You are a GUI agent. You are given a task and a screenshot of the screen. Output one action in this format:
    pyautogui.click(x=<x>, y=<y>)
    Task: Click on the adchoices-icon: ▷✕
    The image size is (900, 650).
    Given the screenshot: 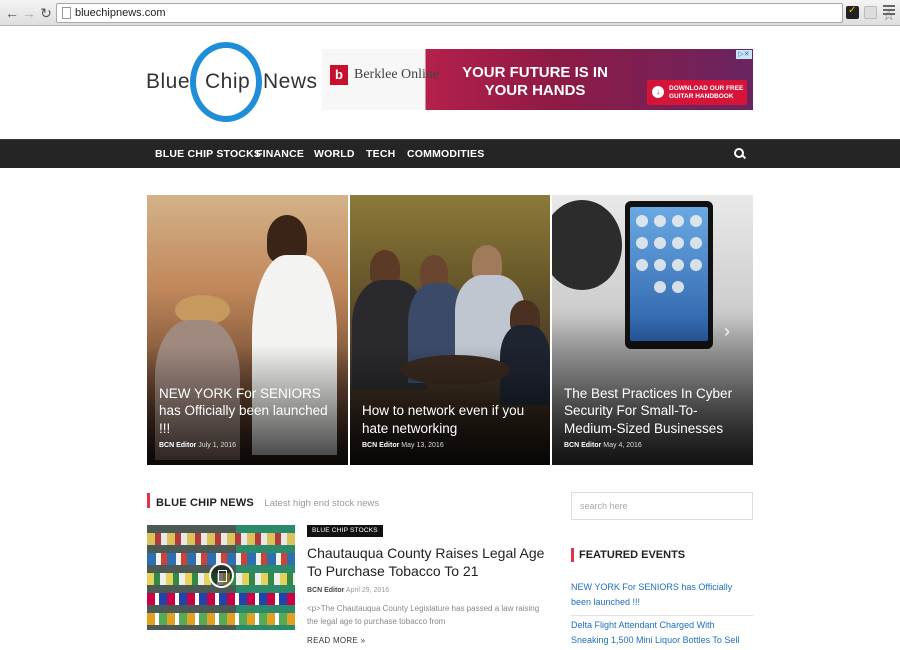 What is the action you would take?
    pyautogui.click(x=744, y=54)
    